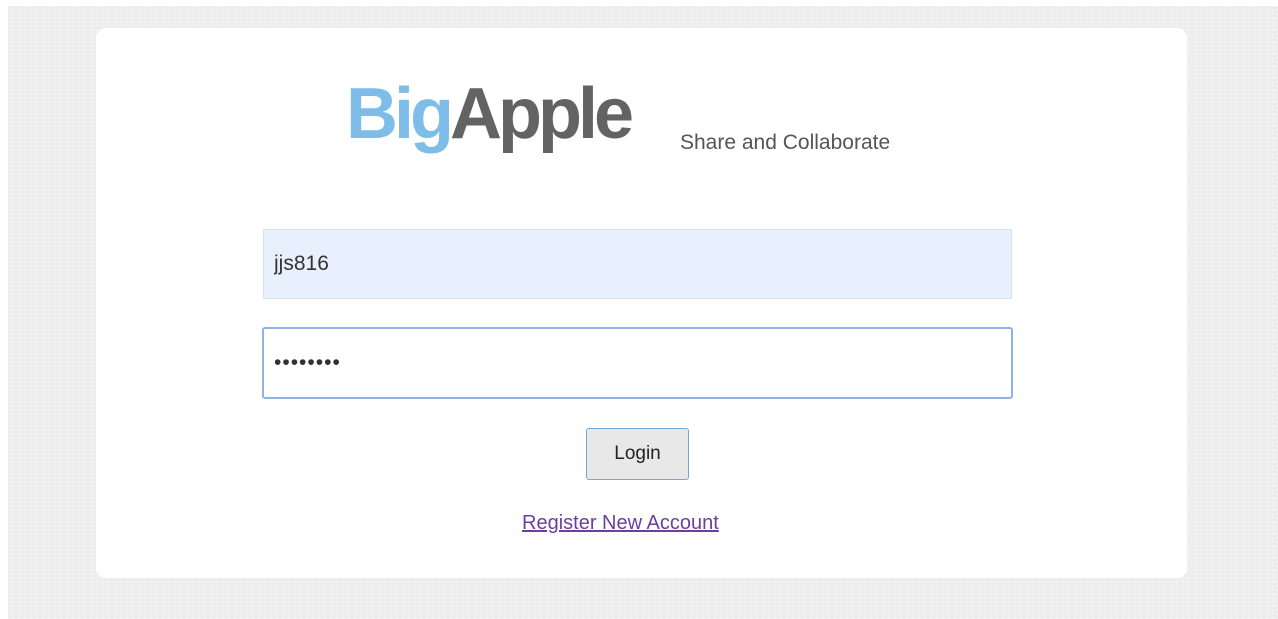 This screenshot has height=619, width=1278. I want to click on login-button: Login, so click(637, 454).